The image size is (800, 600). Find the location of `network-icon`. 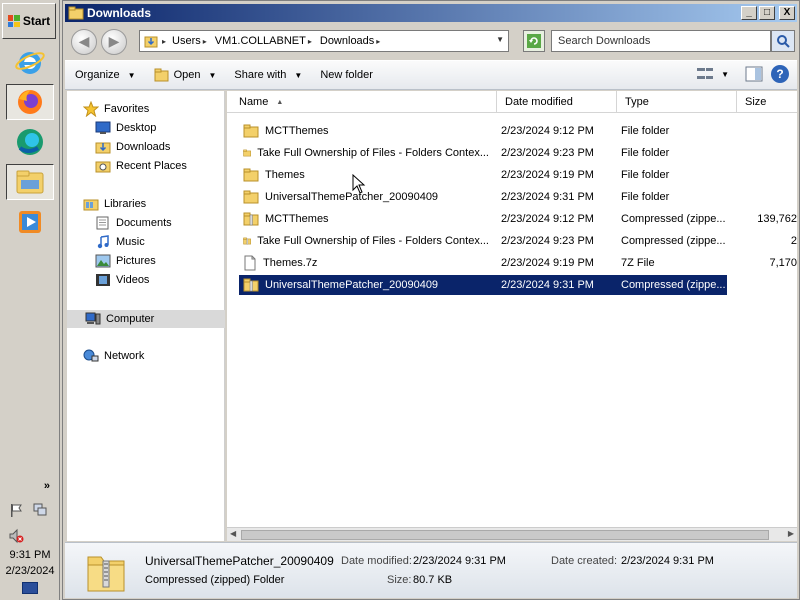

network-icon is located at coordinates (40, 510).